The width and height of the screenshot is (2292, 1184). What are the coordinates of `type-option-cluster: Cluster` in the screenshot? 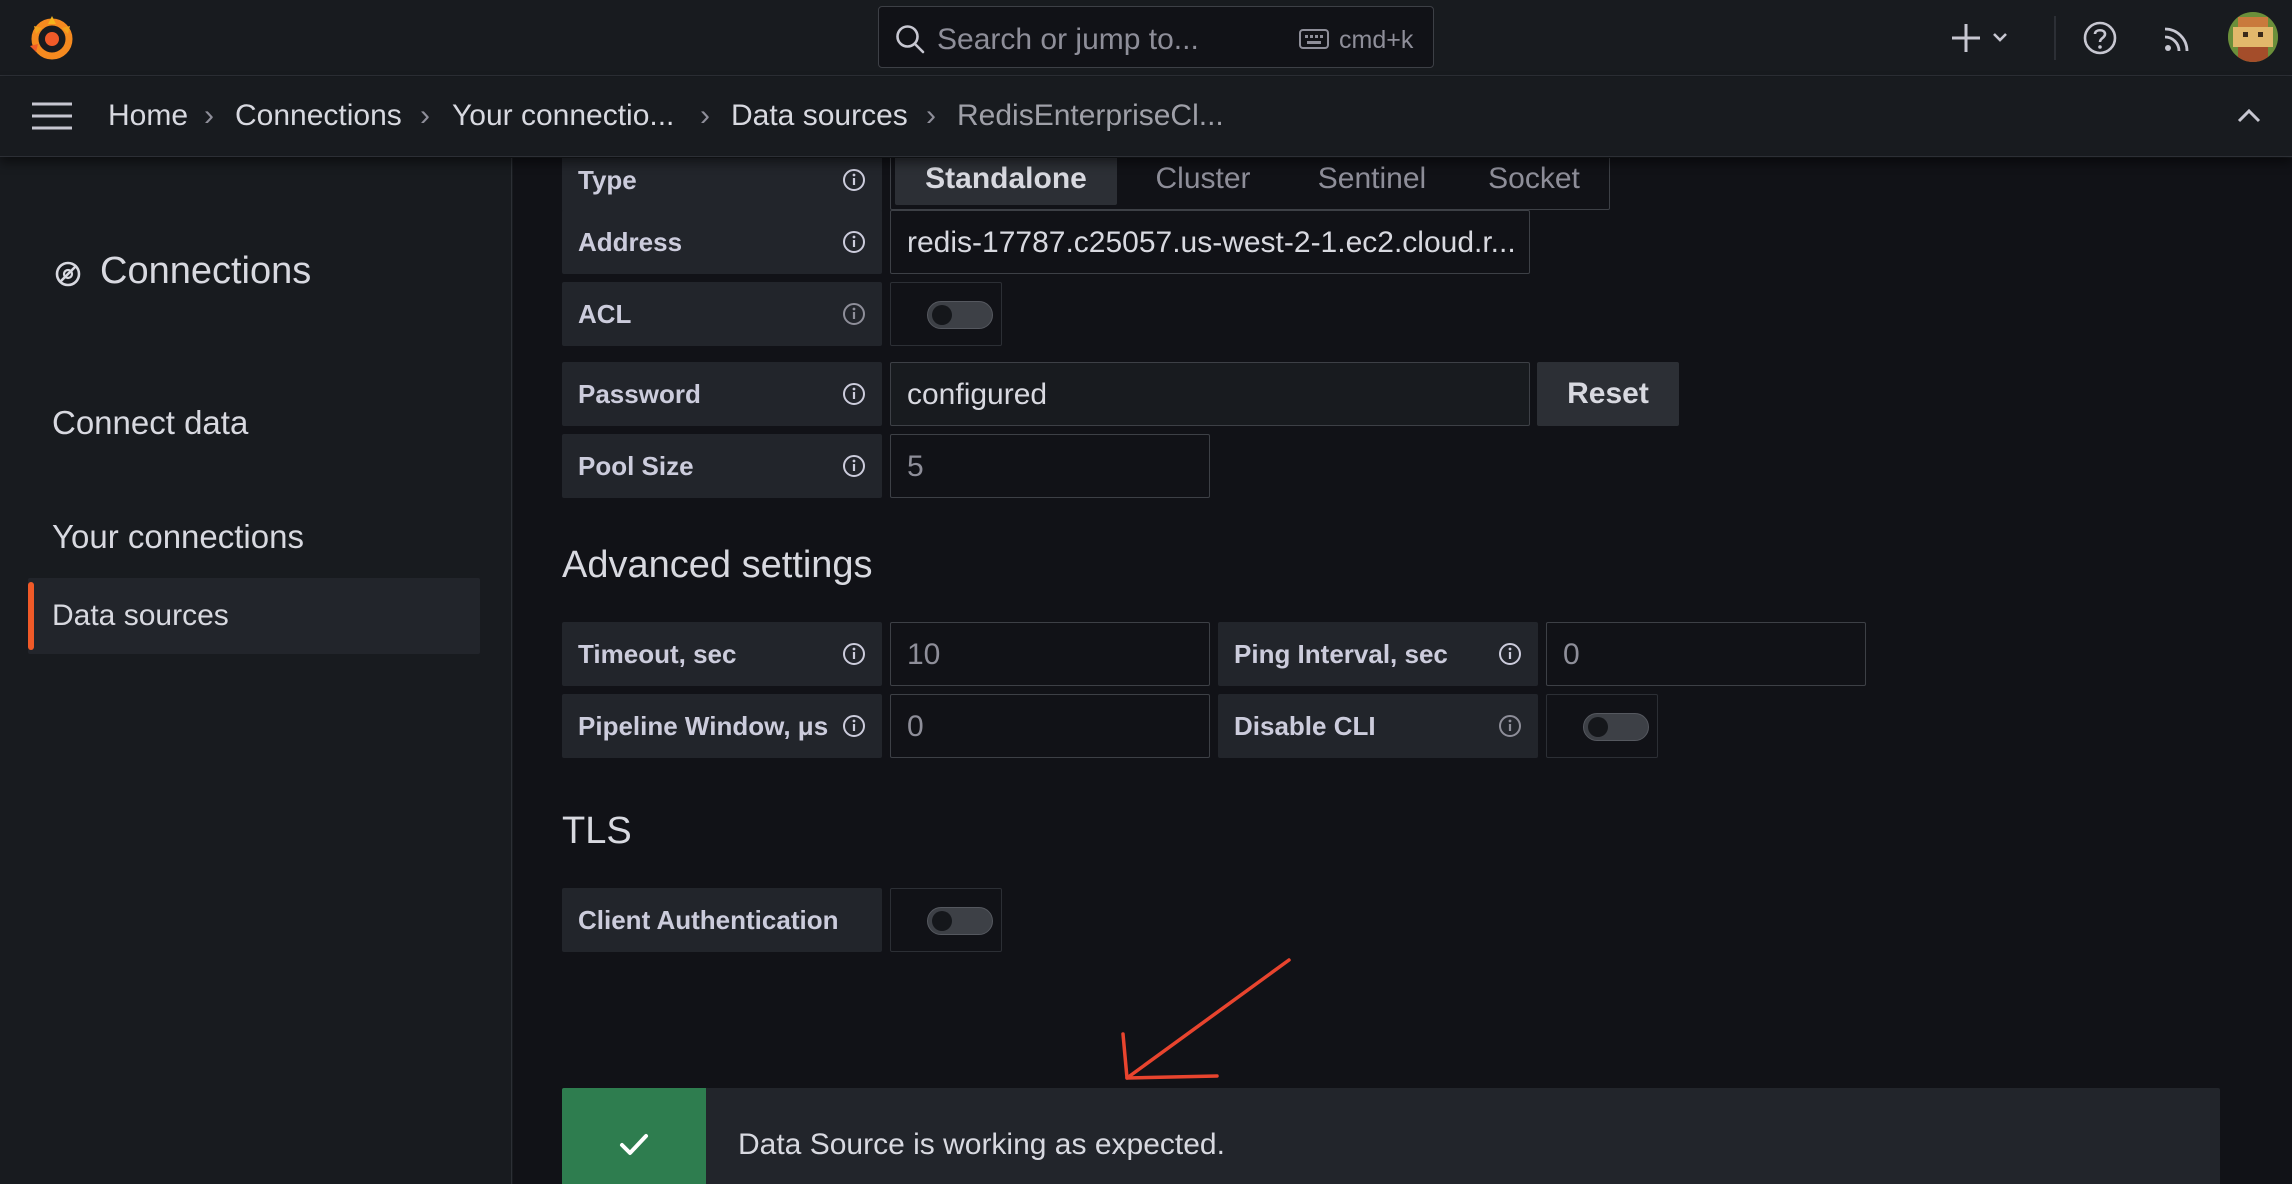 It's located at (1203, 181).